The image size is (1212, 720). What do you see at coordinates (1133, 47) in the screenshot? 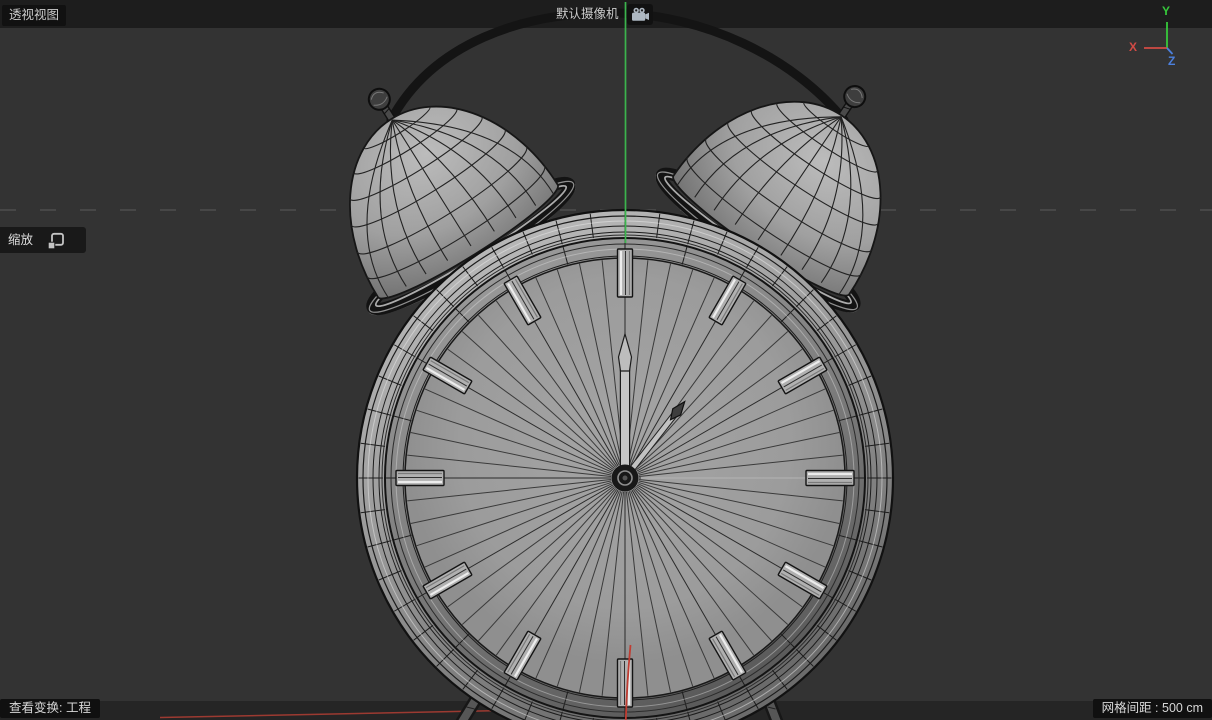
I see `axis-label-x: X` at bounding box center [1133, 47].